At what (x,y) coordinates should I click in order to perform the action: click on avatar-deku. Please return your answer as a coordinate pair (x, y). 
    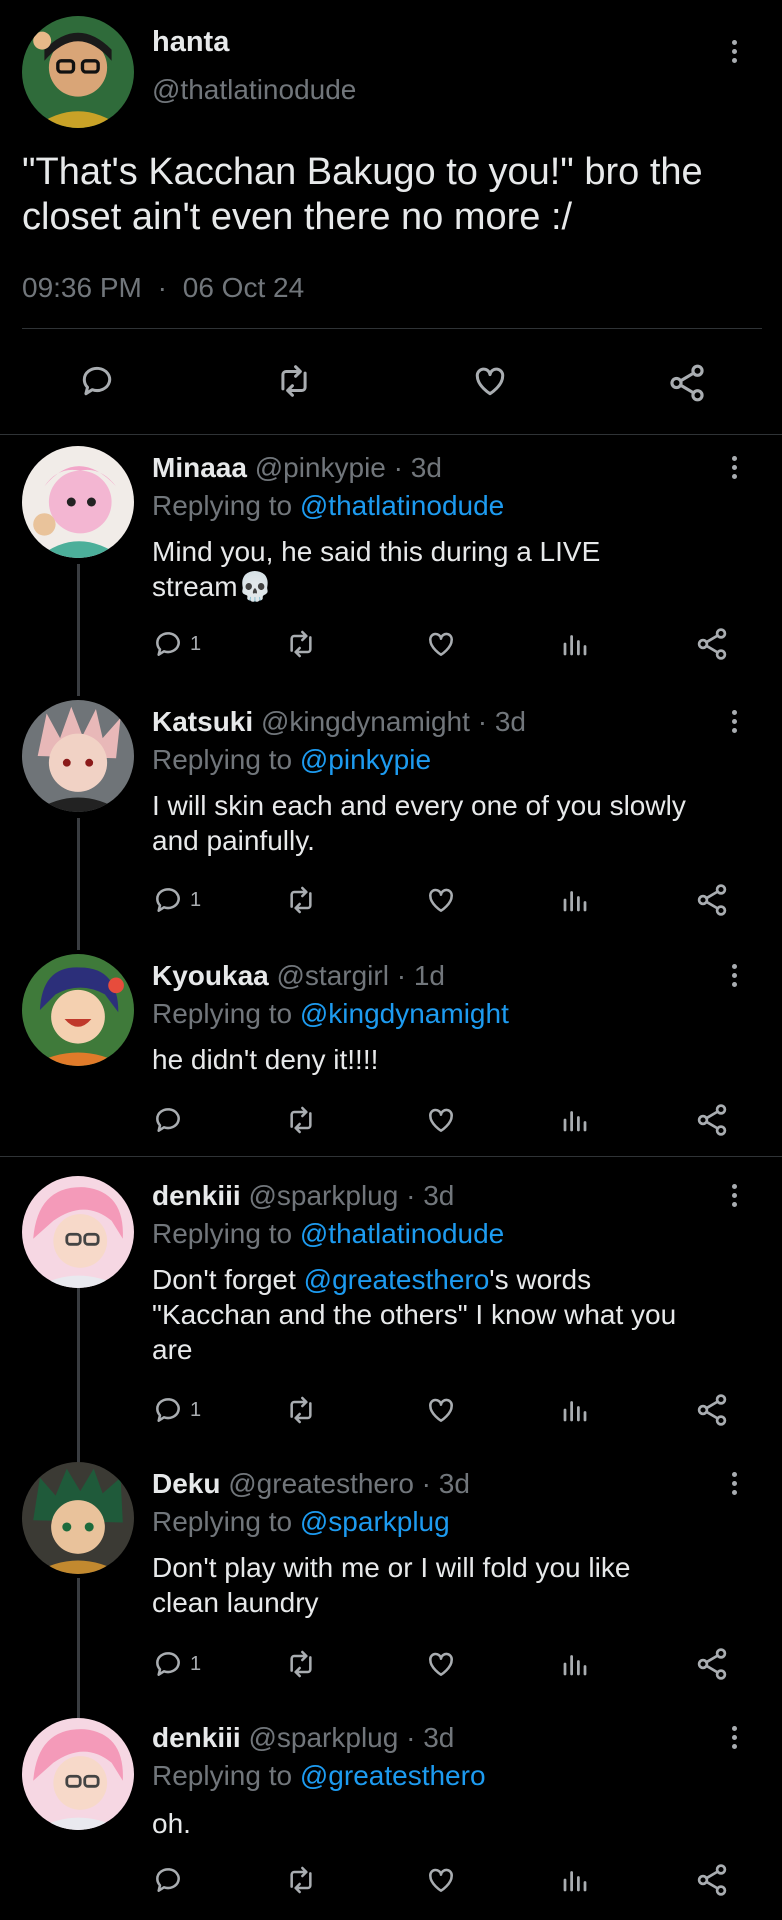
    Looking at the image, I should click on (78, 1518).